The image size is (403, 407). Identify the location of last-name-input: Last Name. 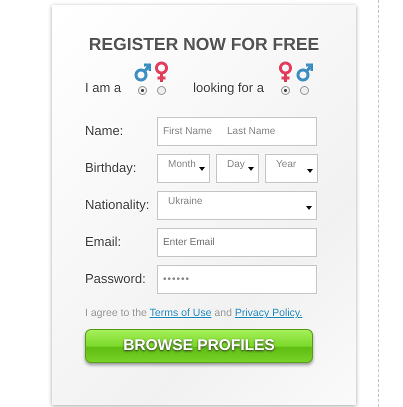
(262, 132).